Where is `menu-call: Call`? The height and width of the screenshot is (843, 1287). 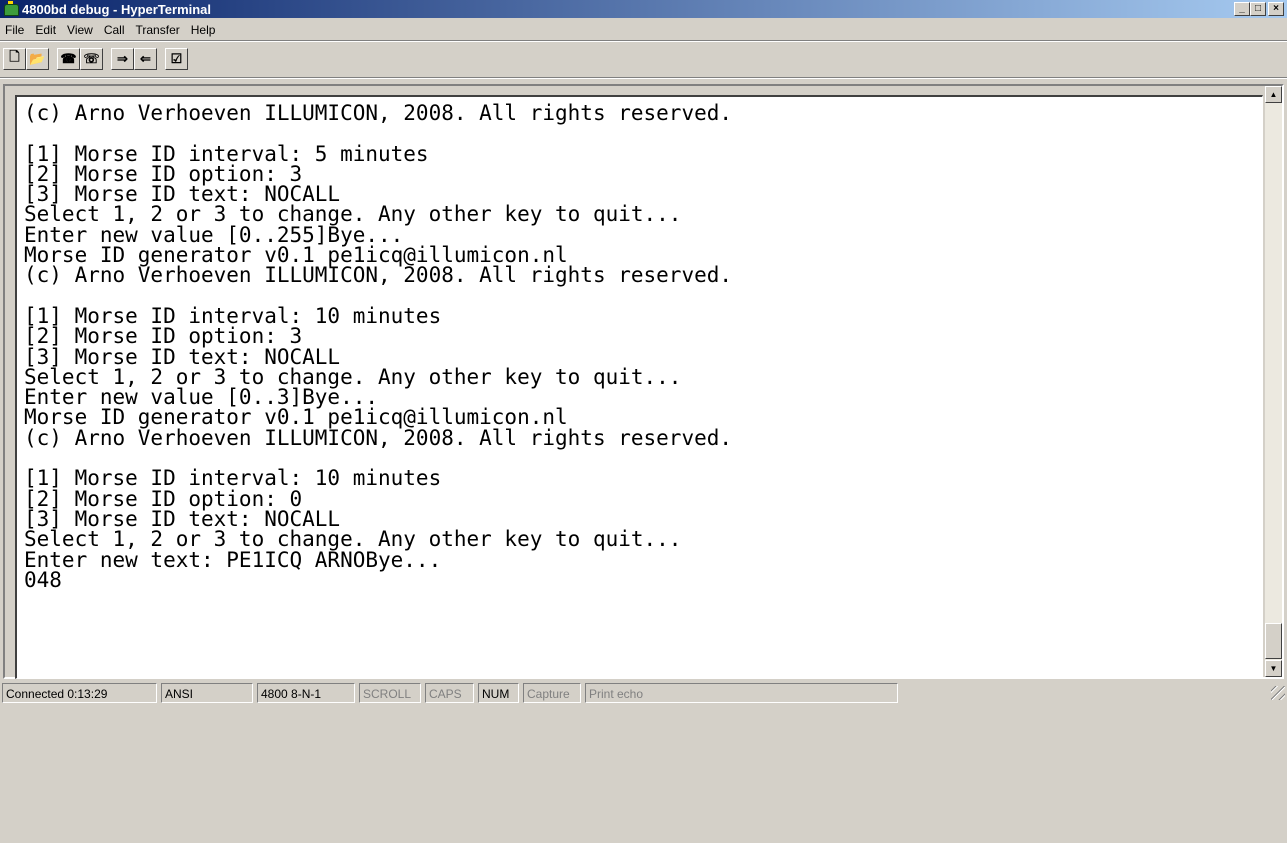
menu-call: Call is located at coordinates (115, 30).